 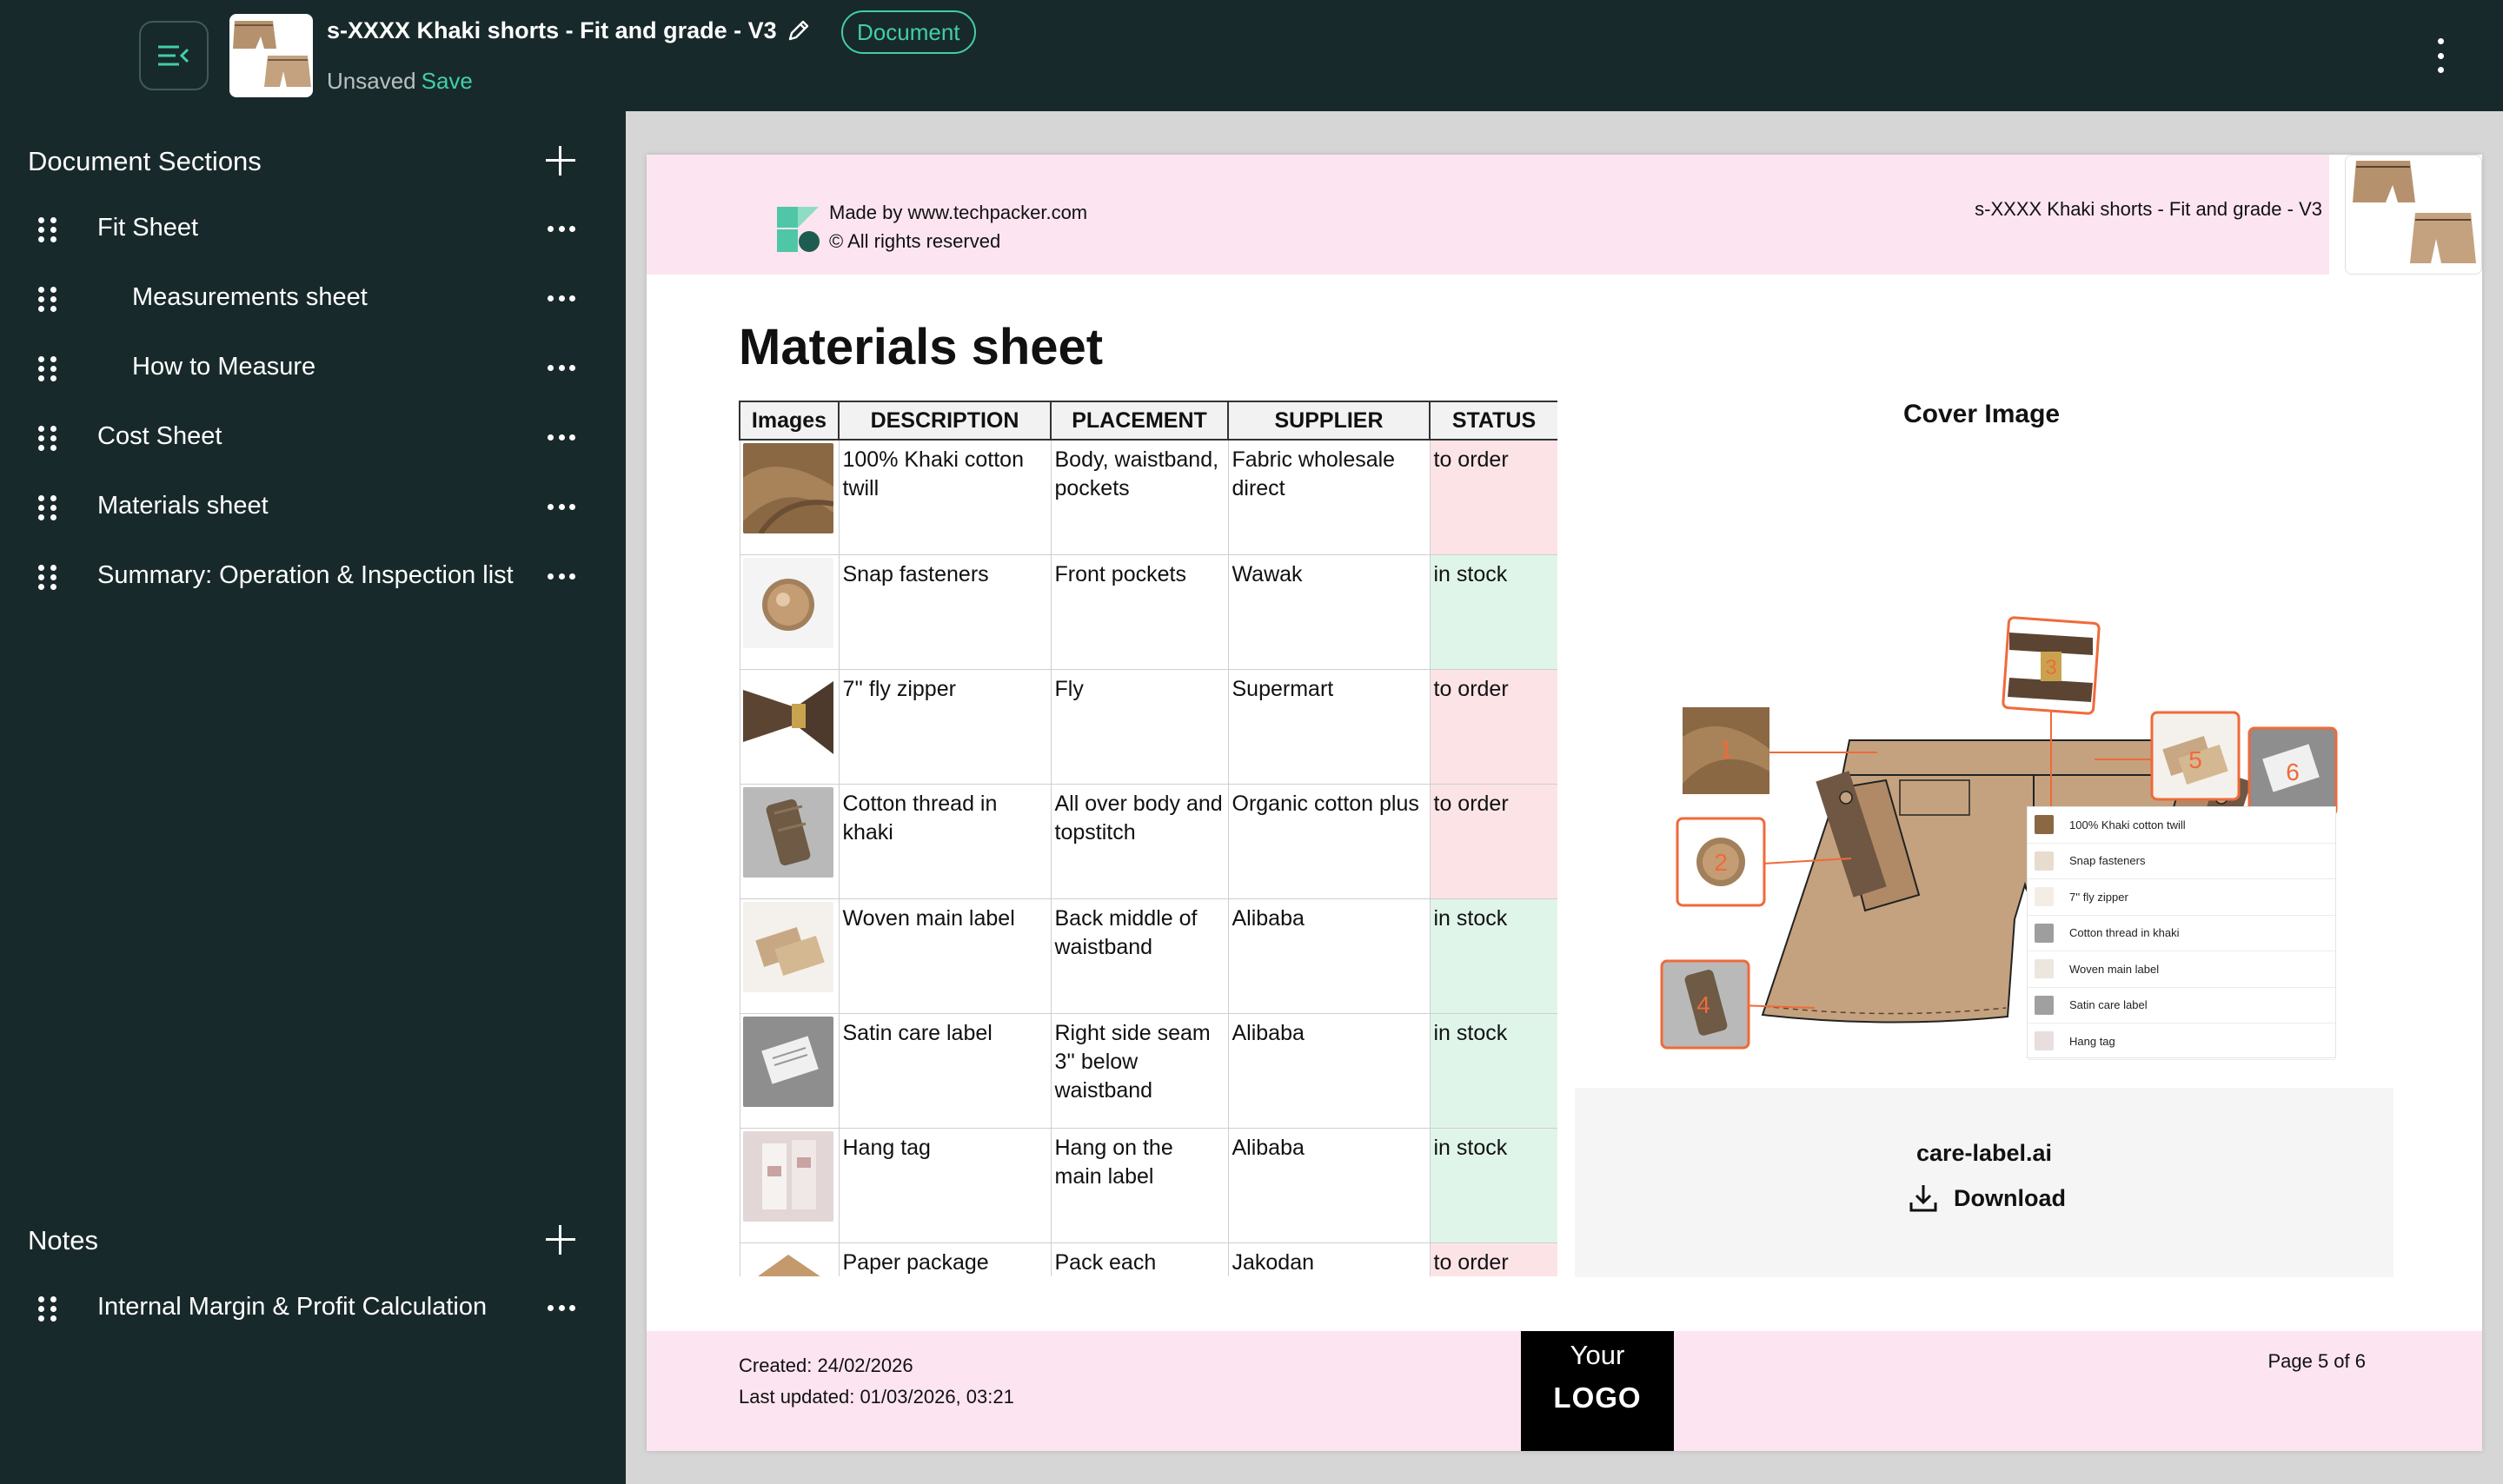 What do you see at coordinates (1726, 750) in the screenshot?
I see `callout-1: 1` at bounding box center [1726, 750].